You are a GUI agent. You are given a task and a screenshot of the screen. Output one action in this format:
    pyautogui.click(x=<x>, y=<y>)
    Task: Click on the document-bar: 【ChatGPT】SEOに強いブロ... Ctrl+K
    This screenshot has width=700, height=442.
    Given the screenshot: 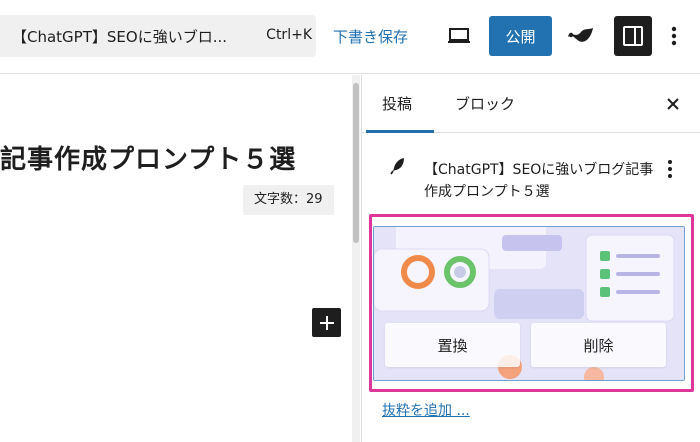 What is the action you would take?
    pyautogui.click(x=158, y=36)
    